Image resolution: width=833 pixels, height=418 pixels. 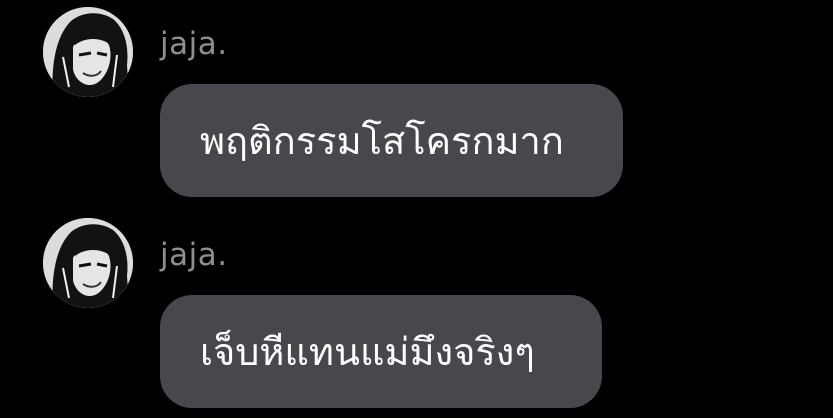 What do you see at coordinates (382, 140) in the screenshot?
I see `message-text: พฤติกรรมโสโครกมาก` at bounding box center [382, 140].